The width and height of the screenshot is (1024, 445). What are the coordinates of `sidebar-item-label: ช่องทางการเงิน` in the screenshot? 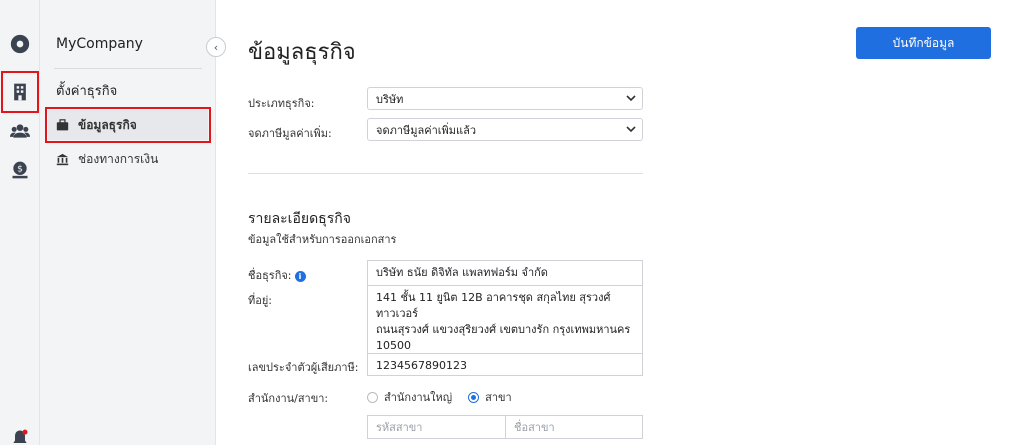 It's located at (118, 158).